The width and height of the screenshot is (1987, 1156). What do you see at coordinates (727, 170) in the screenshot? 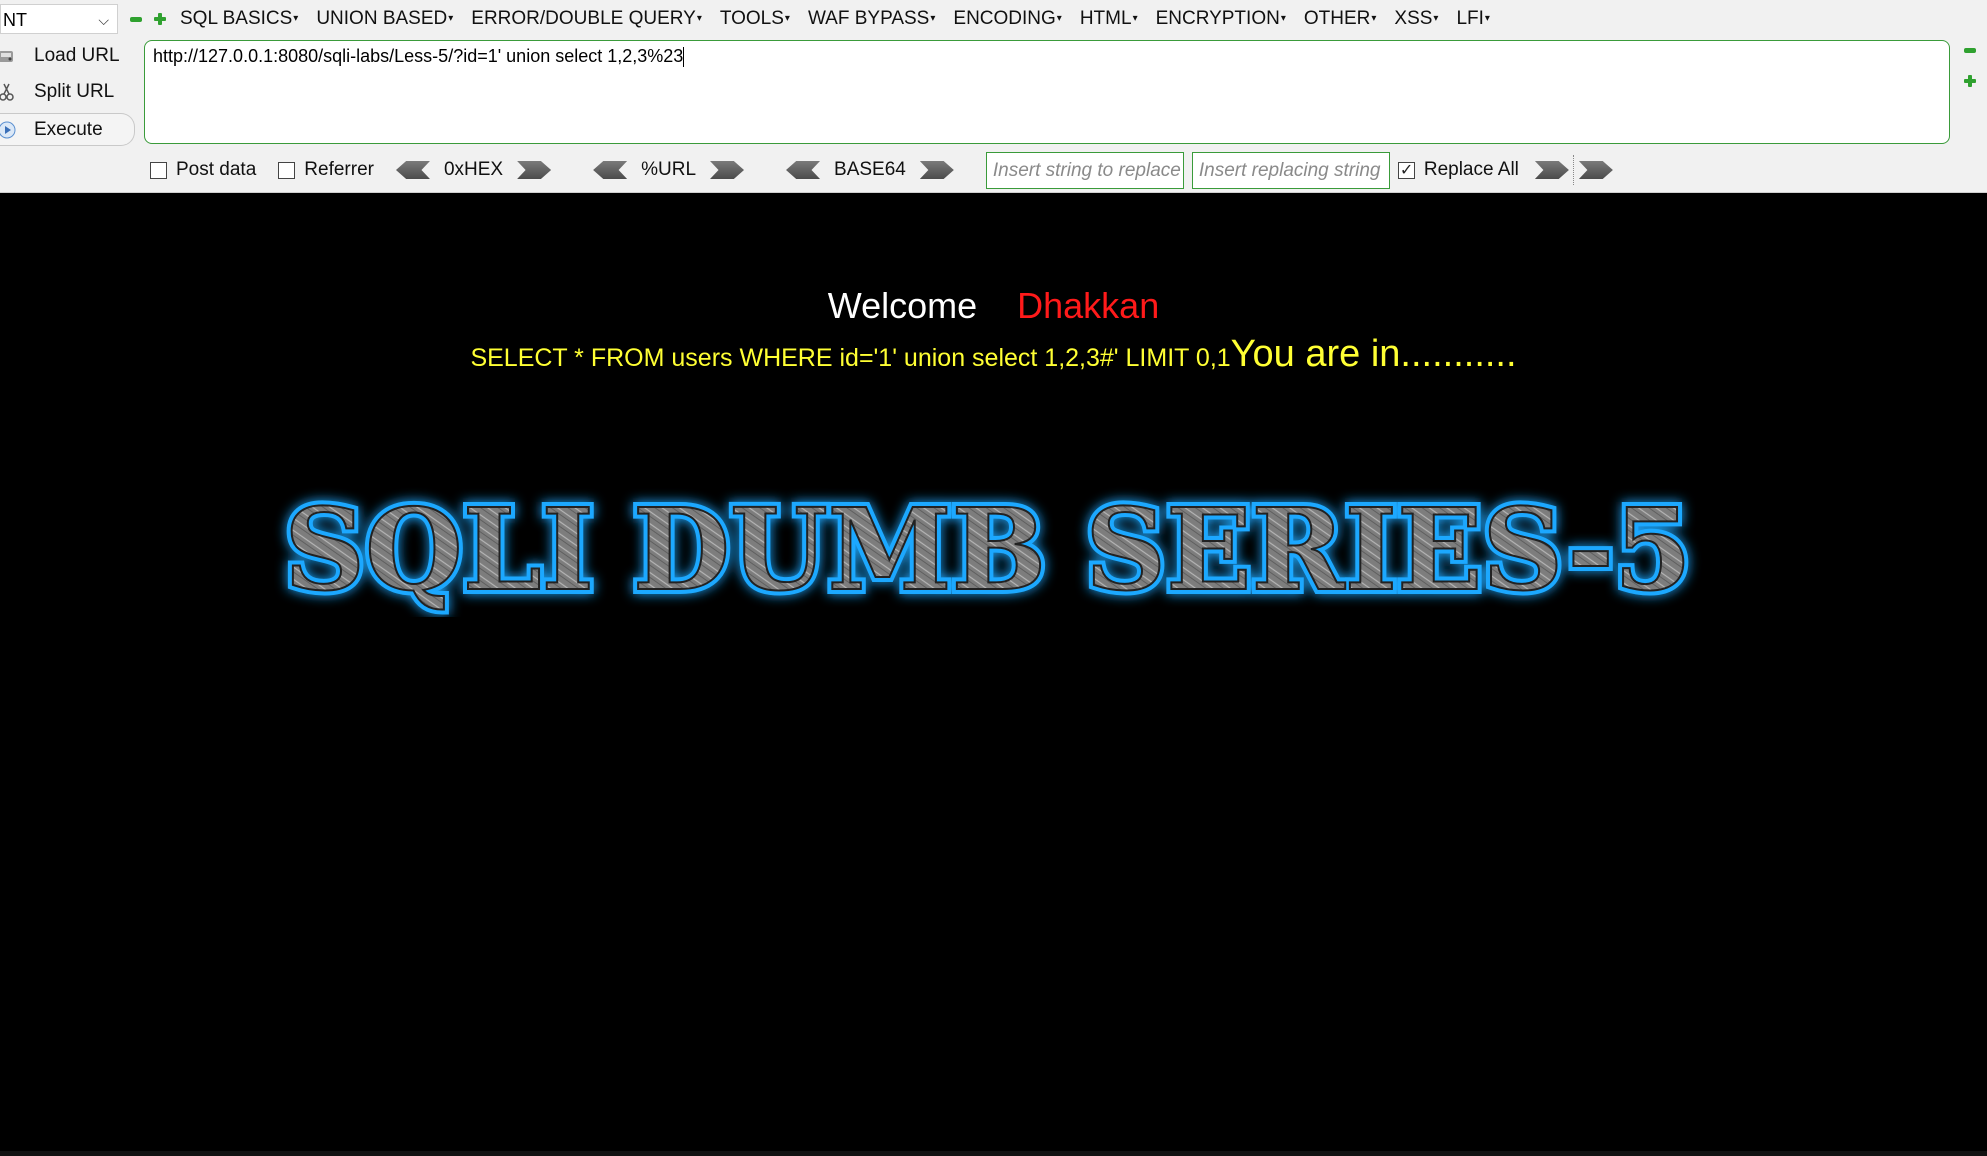
I see `url-encode-arrow-icon` at bounding box center [727, 170].